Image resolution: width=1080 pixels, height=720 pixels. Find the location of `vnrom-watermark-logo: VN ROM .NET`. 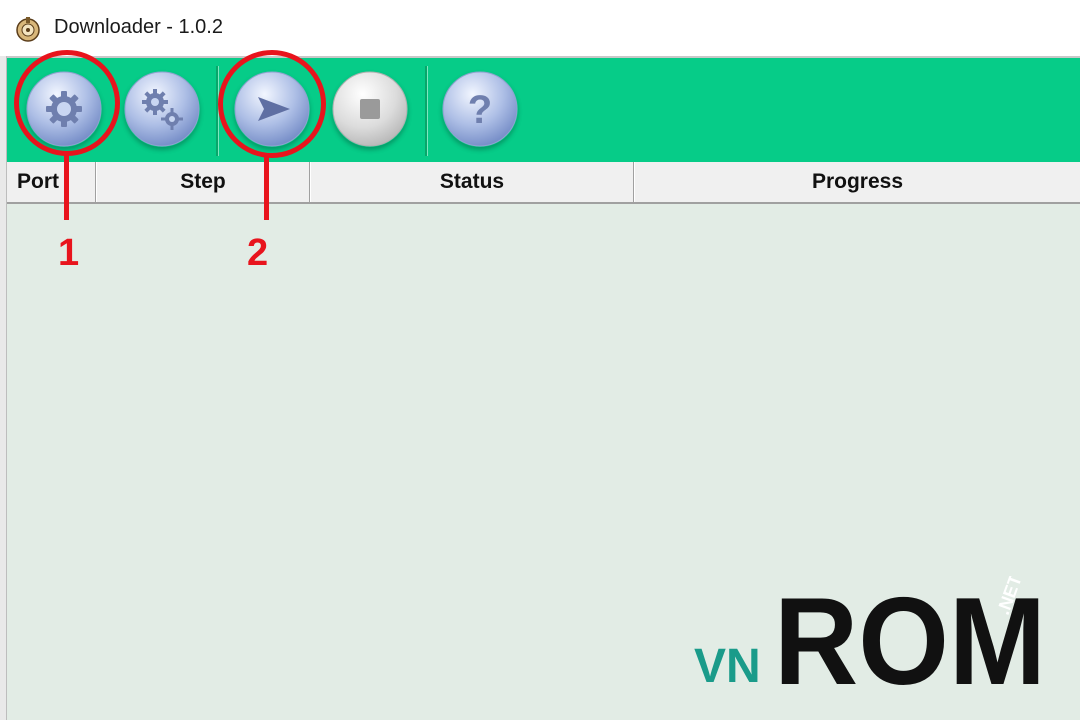

vnrom-watermark-logo: VN ROM .NET is located at coordinates (870, 636).